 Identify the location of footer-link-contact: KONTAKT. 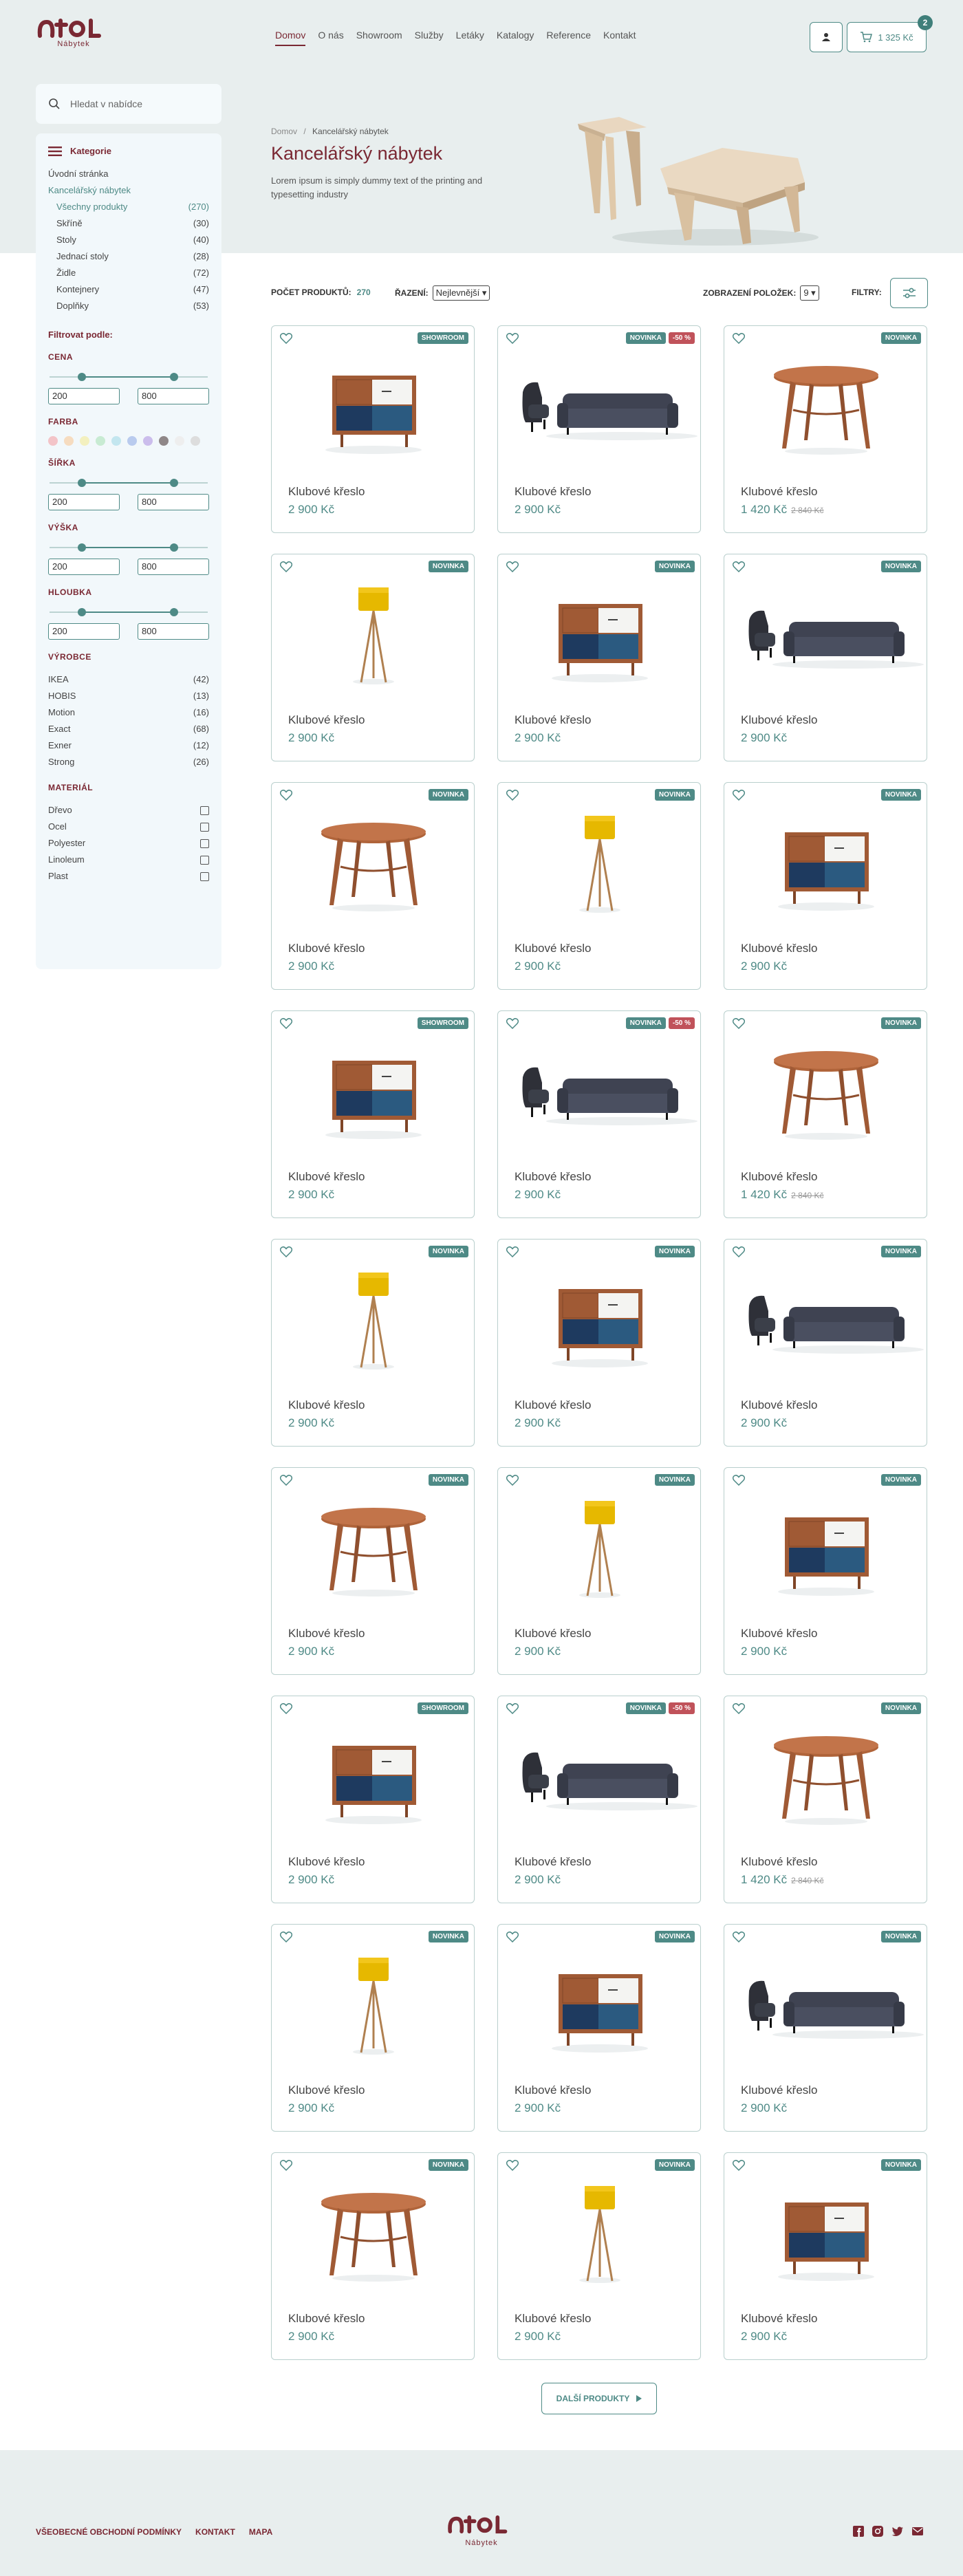
(215, 2532).